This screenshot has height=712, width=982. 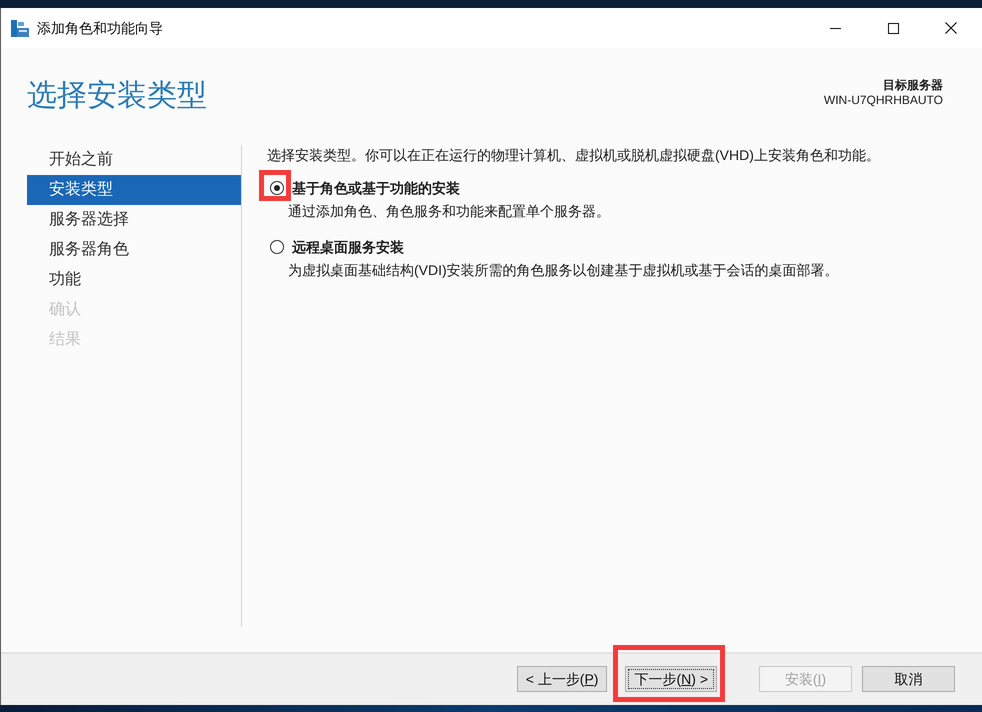 What do you see at coordinates (449, 211) in the screenshot?
I see `option-description: 通过添加角色、角色服务和功能来配置单个服务器。` at bounding box center [449, 211].